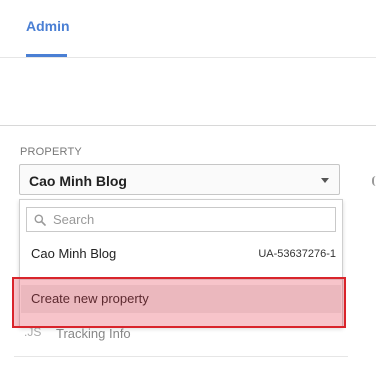 Image resolution: width=376 pixels, height=366 pixels. Describe the element at coordinates (40, 220) in the screenshot. I see `search-icon` at that location.